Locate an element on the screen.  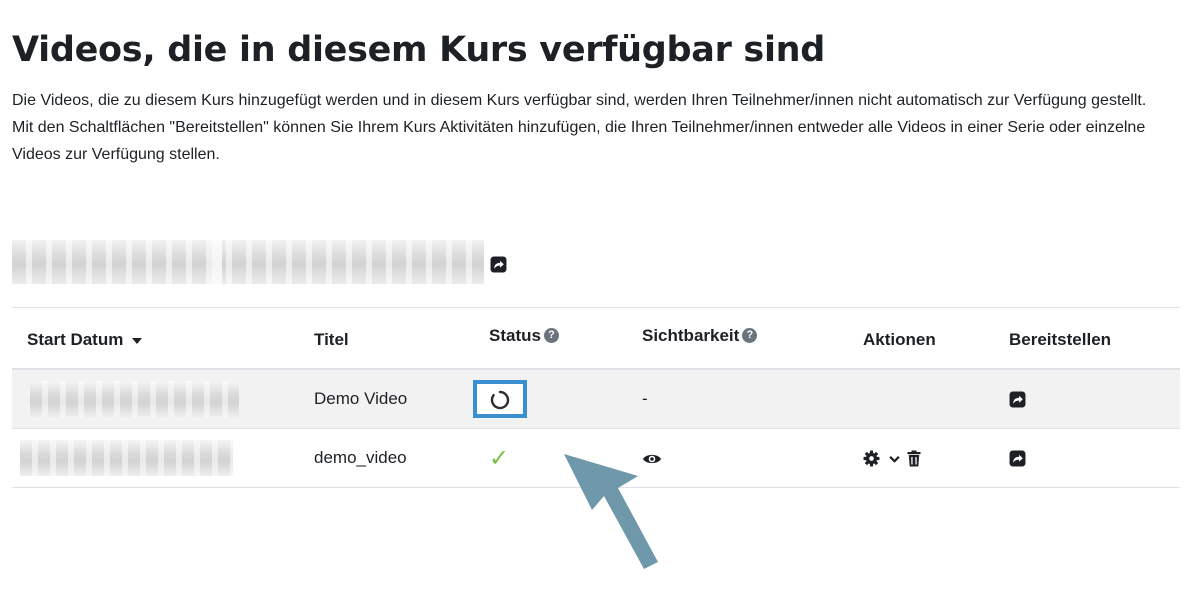
header-start-date: Start Datum is located at coordinates (155, 341).